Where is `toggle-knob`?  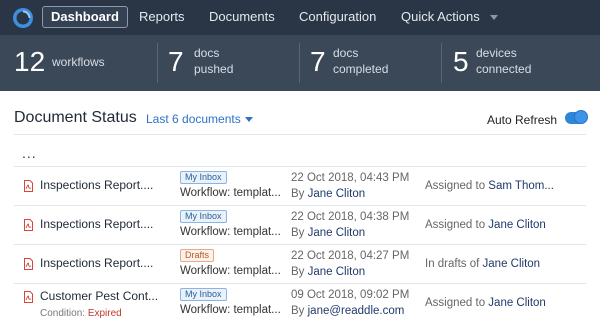 toggle-knob is located at coordinates (581, 117).